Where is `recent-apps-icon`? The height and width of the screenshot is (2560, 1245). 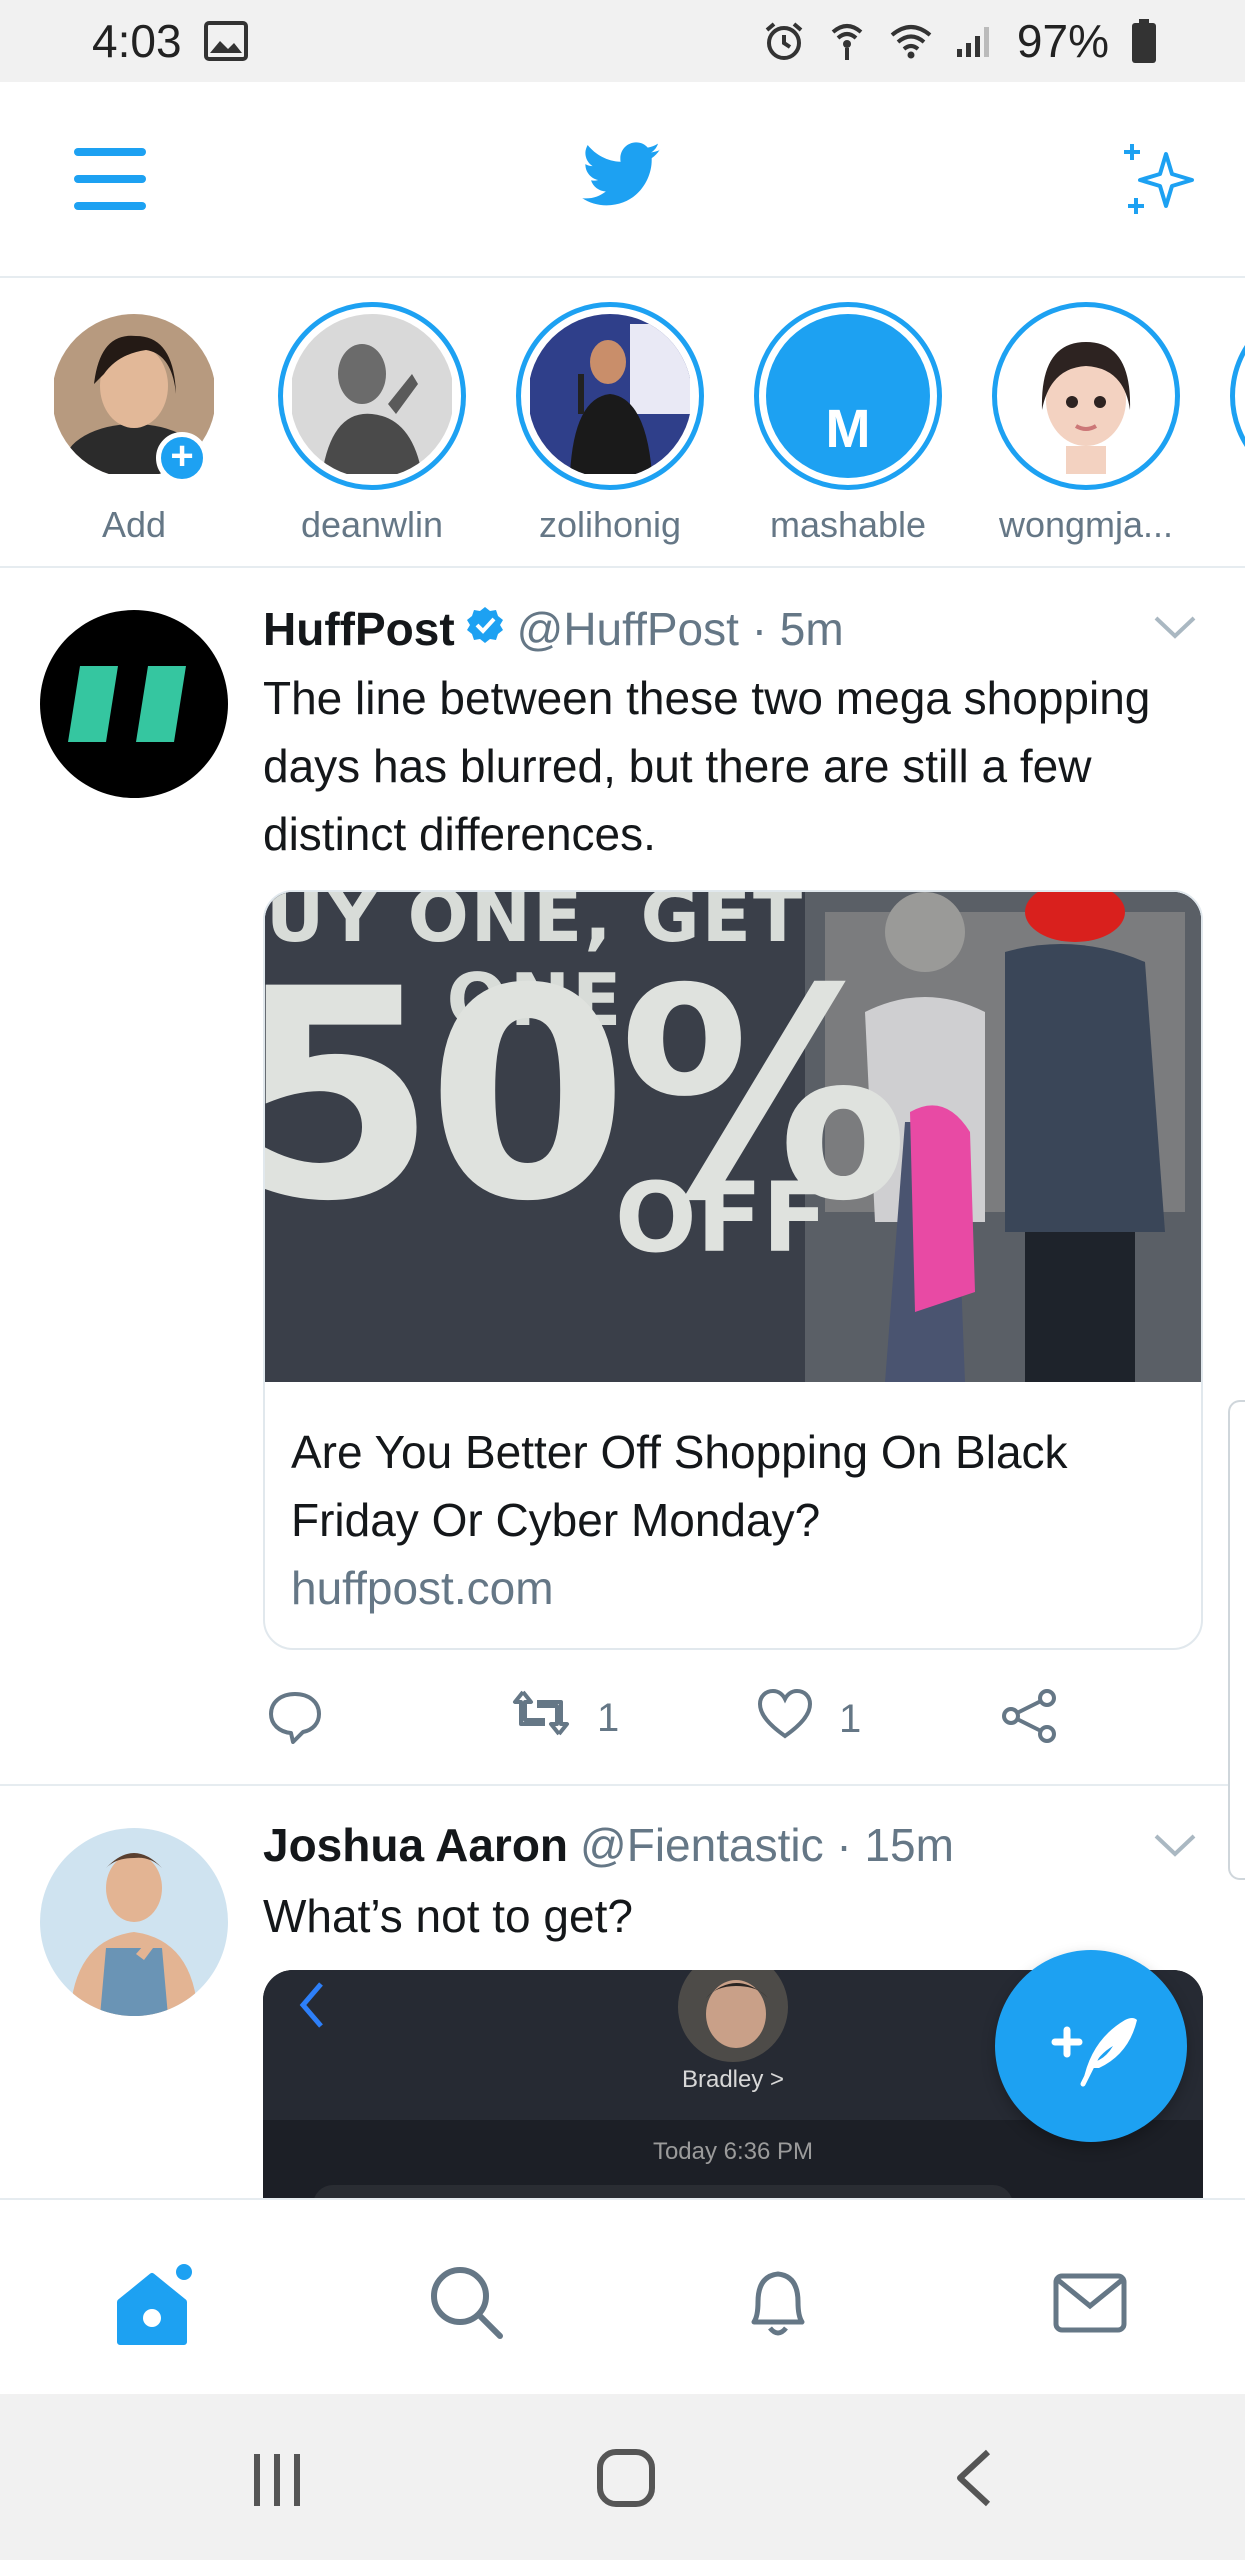 recent-apps-icon is located at coordinates (278, 2482).